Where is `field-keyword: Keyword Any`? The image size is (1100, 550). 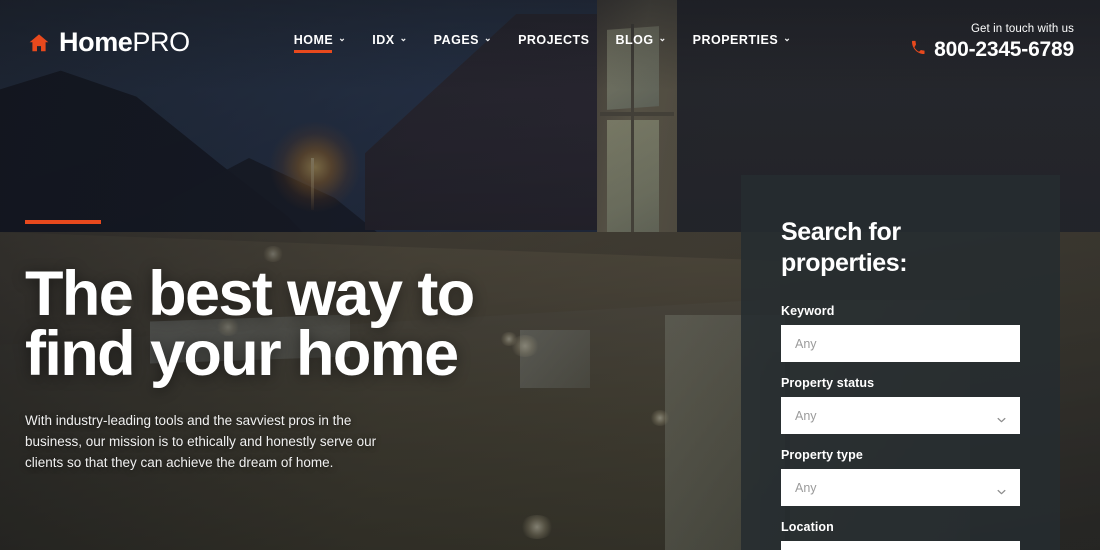 field-keyword: Keyword Any is located at coordinates (900, 333).